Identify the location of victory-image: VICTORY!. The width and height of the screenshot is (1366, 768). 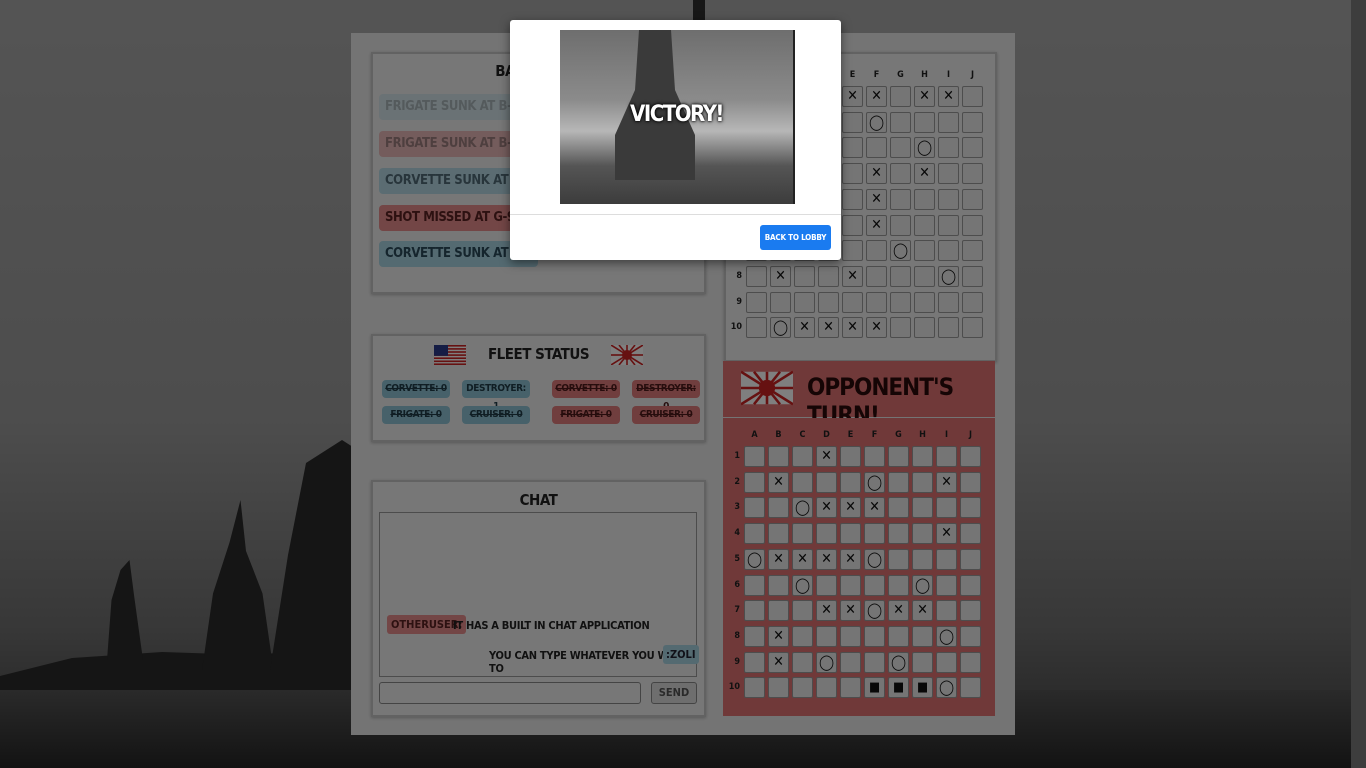
(677, 117).